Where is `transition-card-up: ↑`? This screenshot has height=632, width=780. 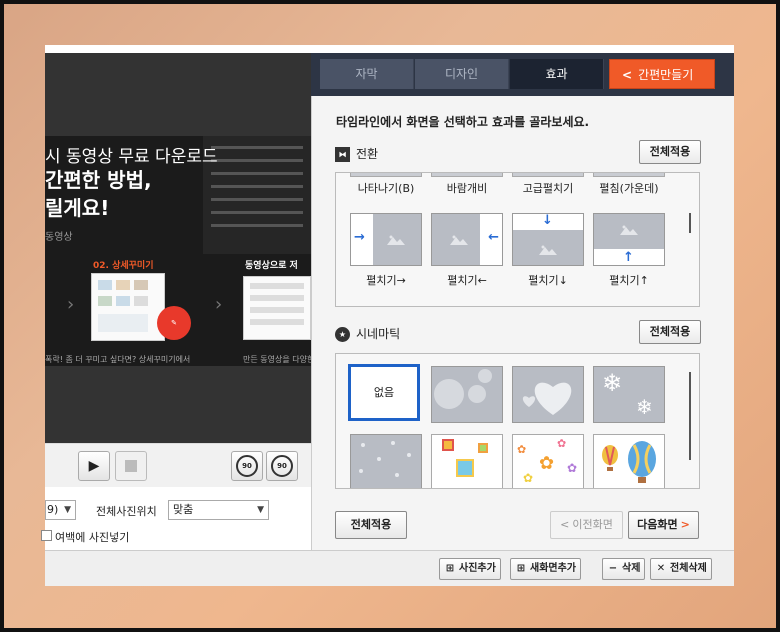
transition-card-up: ↑ is located at coordinates (629, 239).